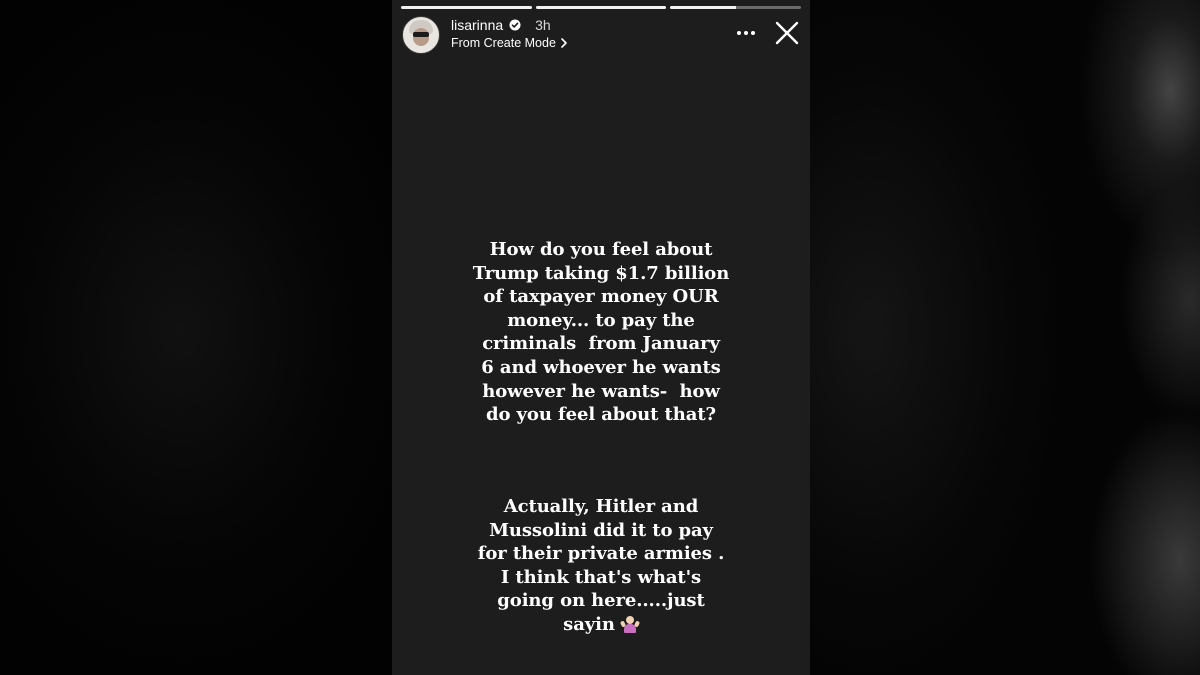 The height and width of the screenshot is (675, 1200). I want to click on story-text-line: Trump taking $1.7 billion, so click(601, 273).